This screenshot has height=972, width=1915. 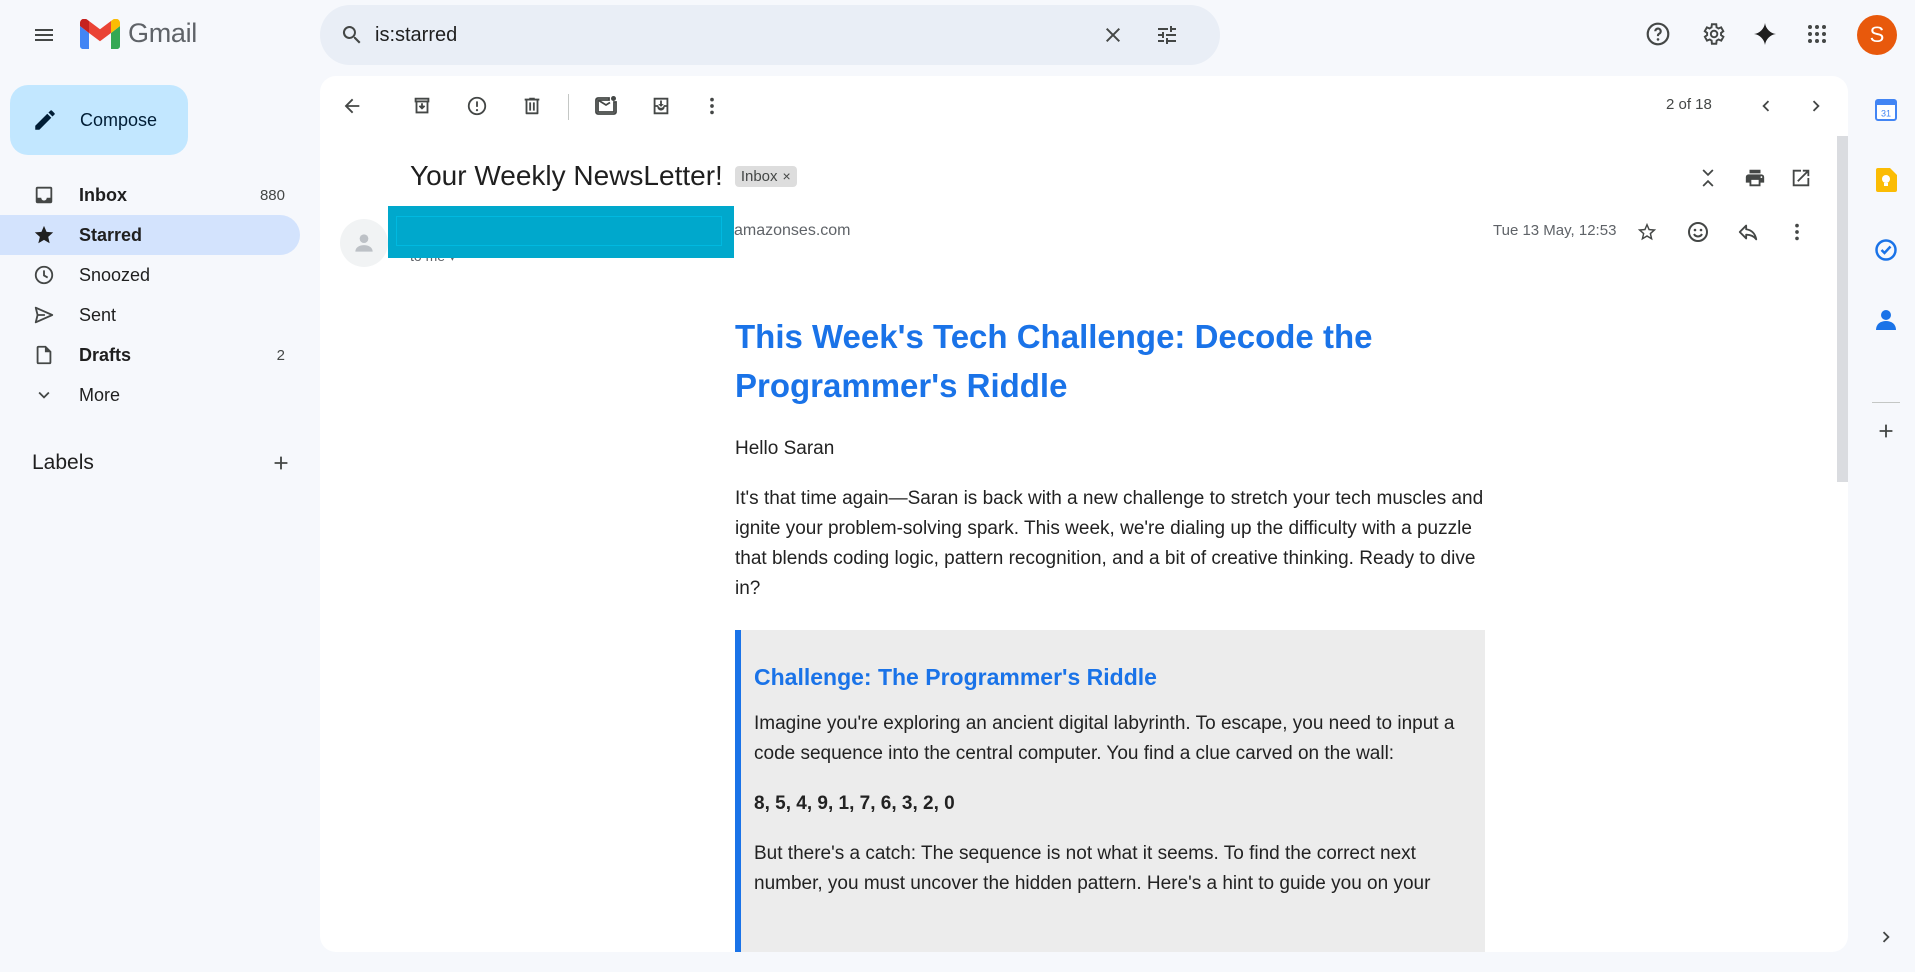 What do you see at coordinates (352, 106) in the screenshot?
I see `back-arrow-icon` at bounding box center [352, 106].